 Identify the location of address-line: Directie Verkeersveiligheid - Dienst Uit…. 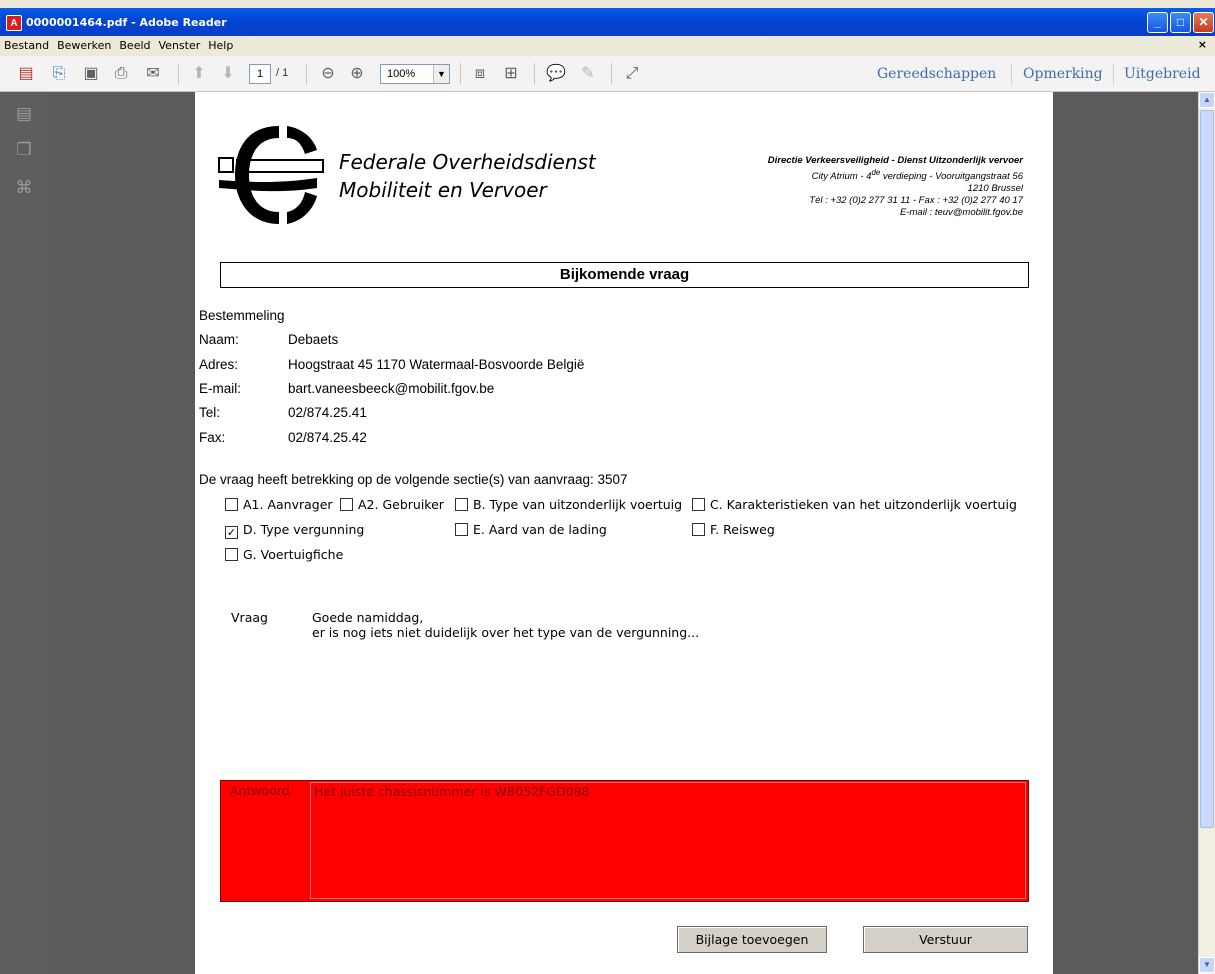
(895, 160).